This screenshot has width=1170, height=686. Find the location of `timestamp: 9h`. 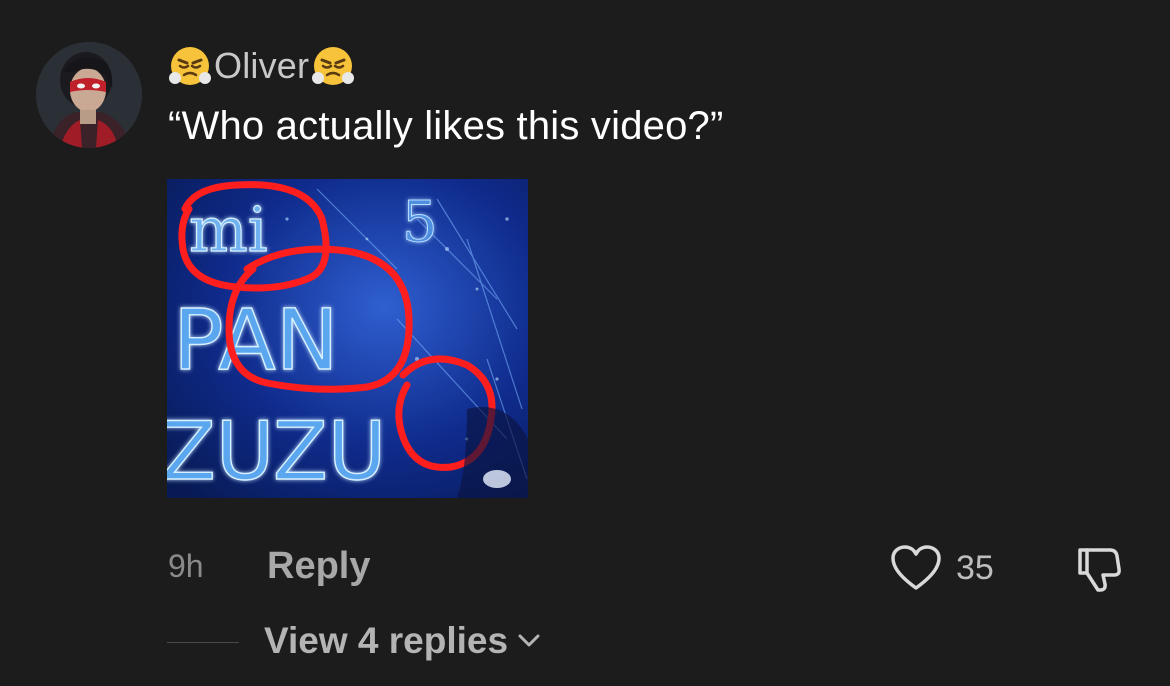

timestamp: 9h is located at coordinates (186, 566).